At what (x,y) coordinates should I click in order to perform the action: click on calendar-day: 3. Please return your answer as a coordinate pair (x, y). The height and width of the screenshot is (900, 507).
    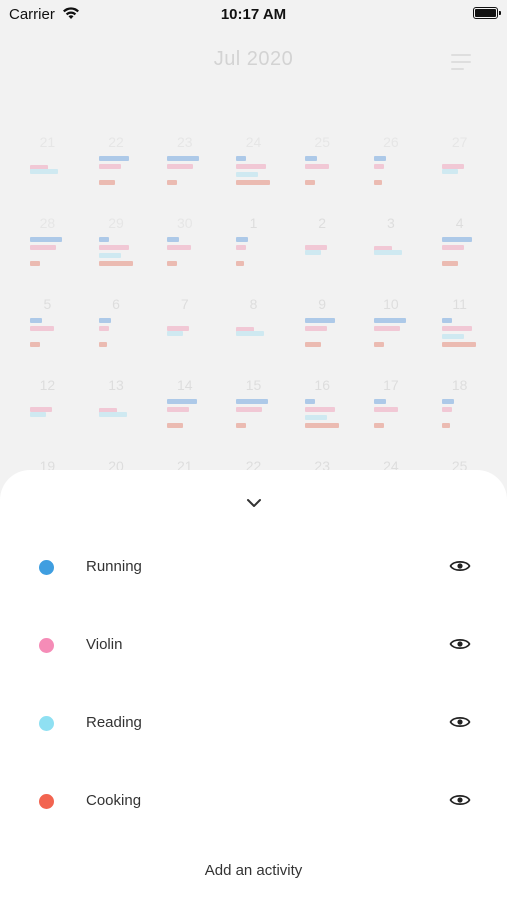
    Looking at the image, I should click on (391, 249).